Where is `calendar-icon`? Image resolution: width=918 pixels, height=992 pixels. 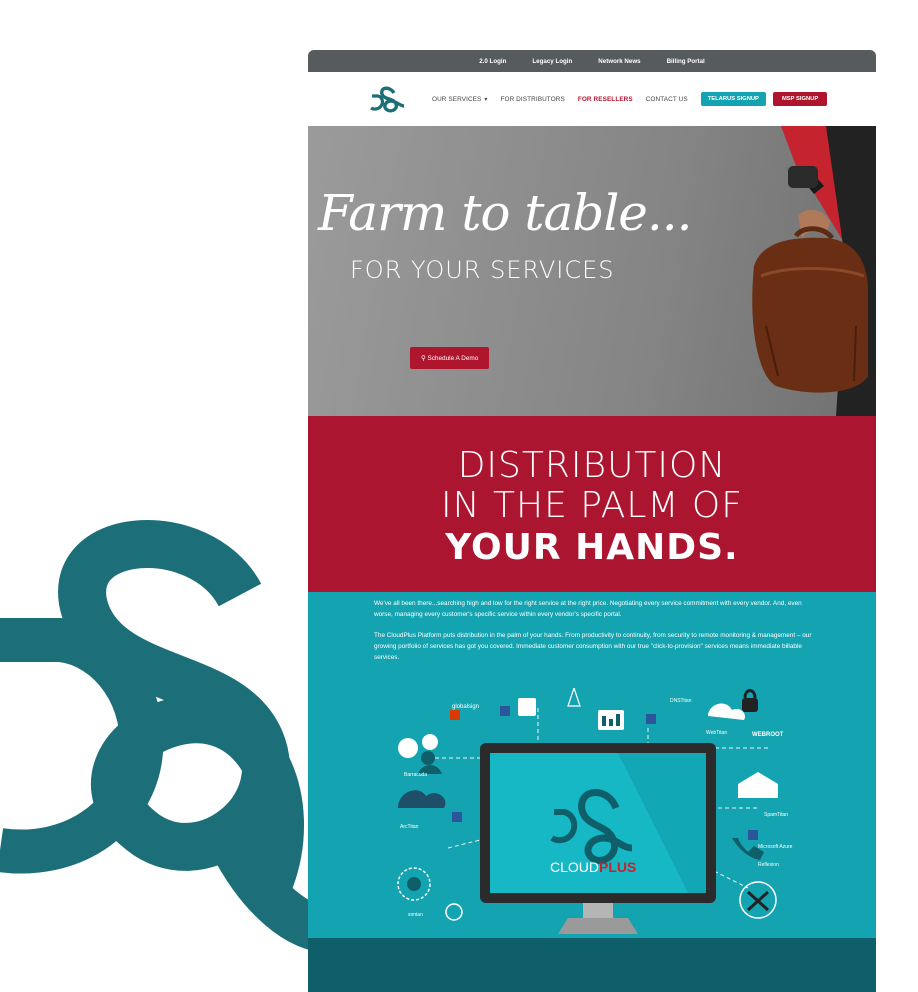 calendar-icon is located at coordinates (527, 707).